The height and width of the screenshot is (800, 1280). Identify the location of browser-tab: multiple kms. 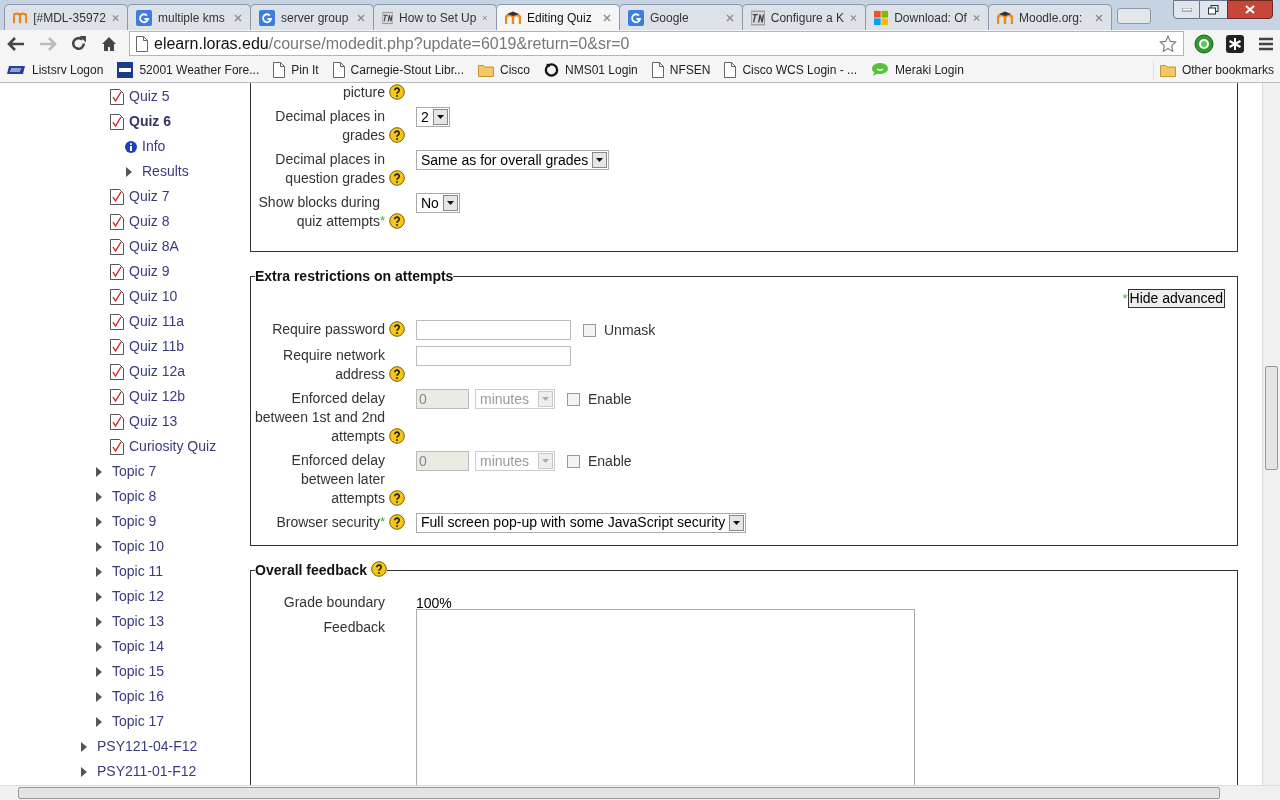
(189, 17).